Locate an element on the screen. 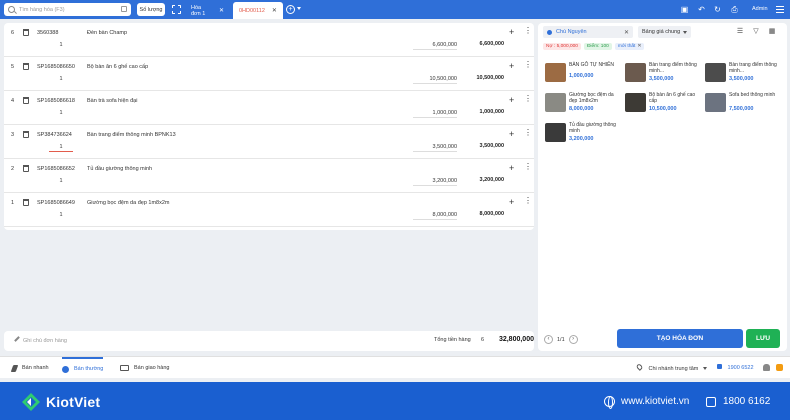  price-input: 10,500,000 is located at coordinates (435, 79).